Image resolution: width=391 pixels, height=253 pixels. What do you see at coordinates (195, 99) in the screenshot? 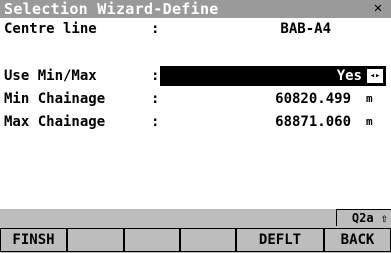
I see `min-chainage-row: Min Chainage : 60820.499 m` at bounding box center [195, 99].